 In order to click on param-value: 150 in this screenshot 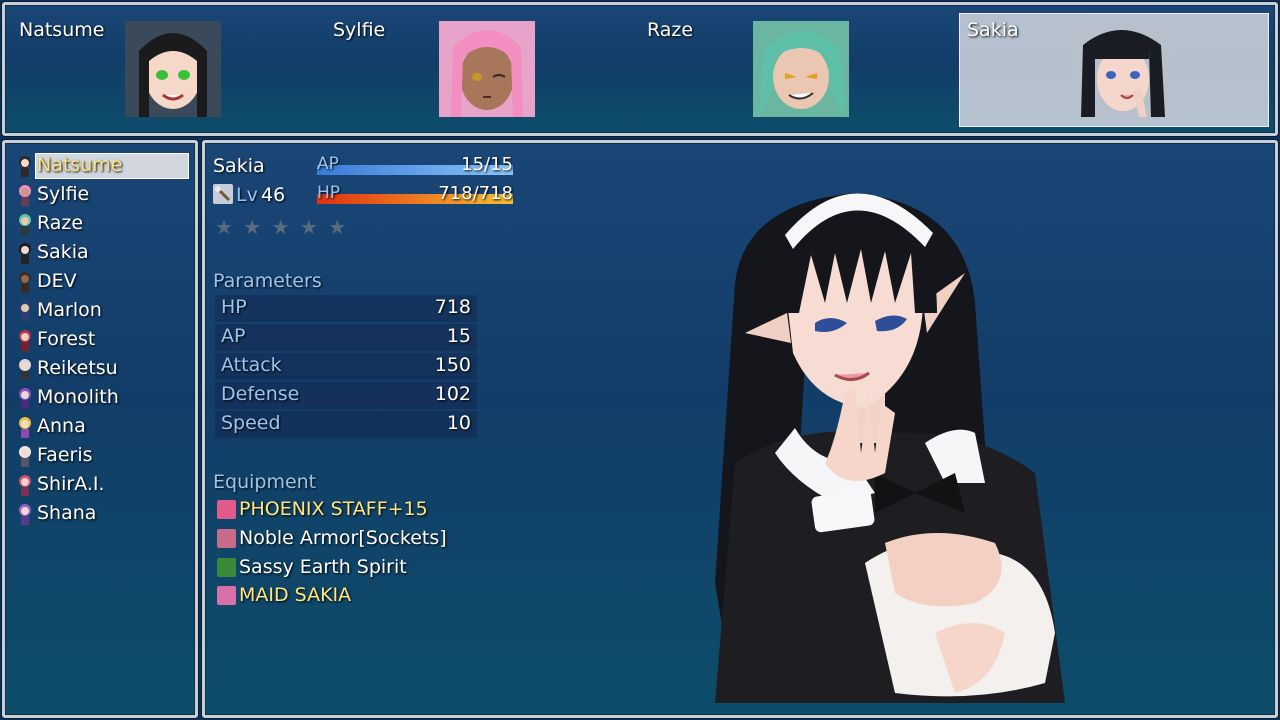, I will do `click(452, 365)`.